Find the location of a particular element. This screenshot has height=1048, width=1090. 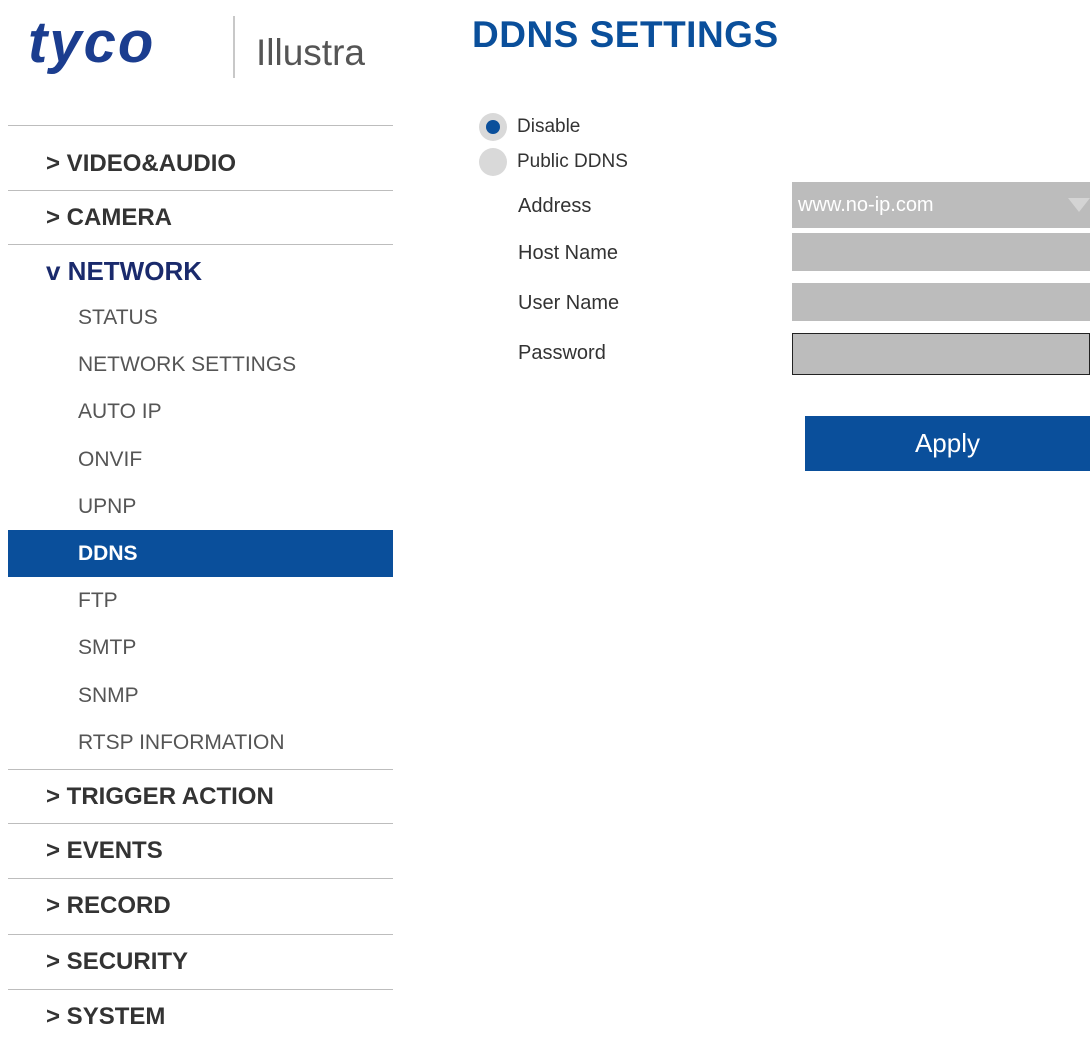

nav-item-auto-ip: AUTO IP is located at coordinates (200, 411).